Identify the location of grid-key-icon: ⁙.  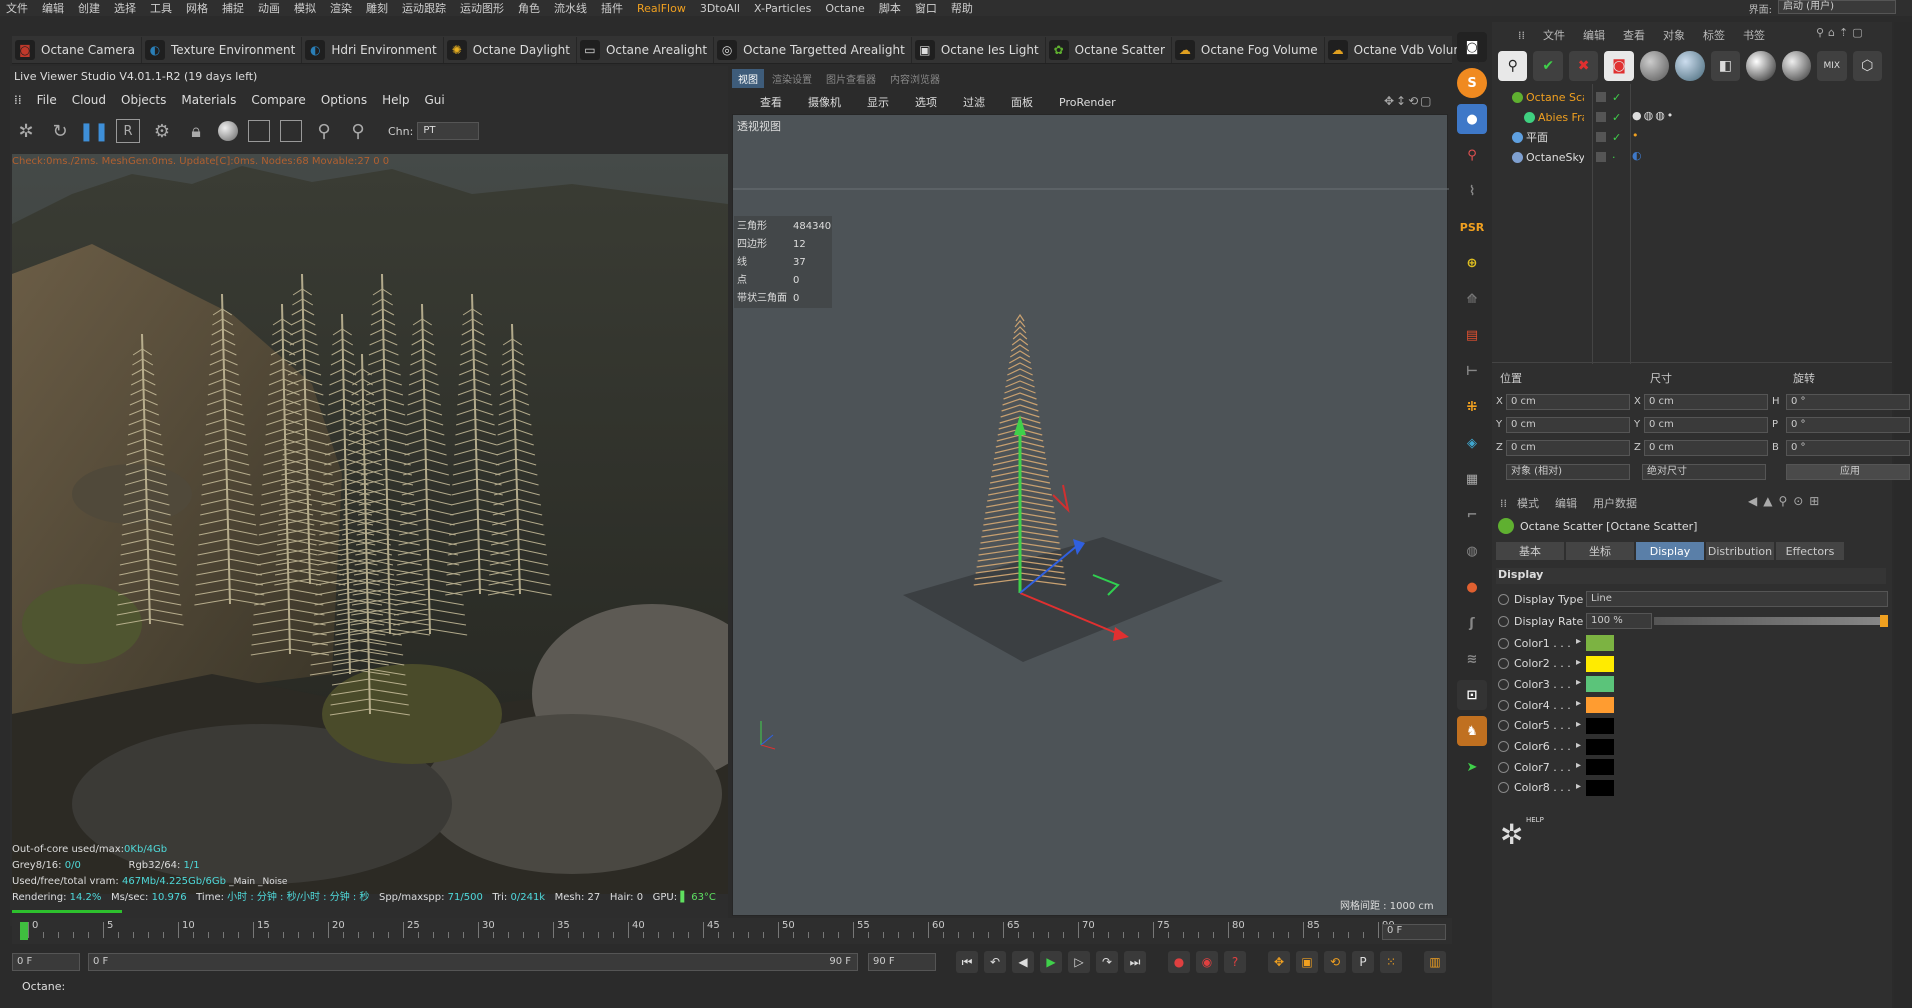
(1391, 962).